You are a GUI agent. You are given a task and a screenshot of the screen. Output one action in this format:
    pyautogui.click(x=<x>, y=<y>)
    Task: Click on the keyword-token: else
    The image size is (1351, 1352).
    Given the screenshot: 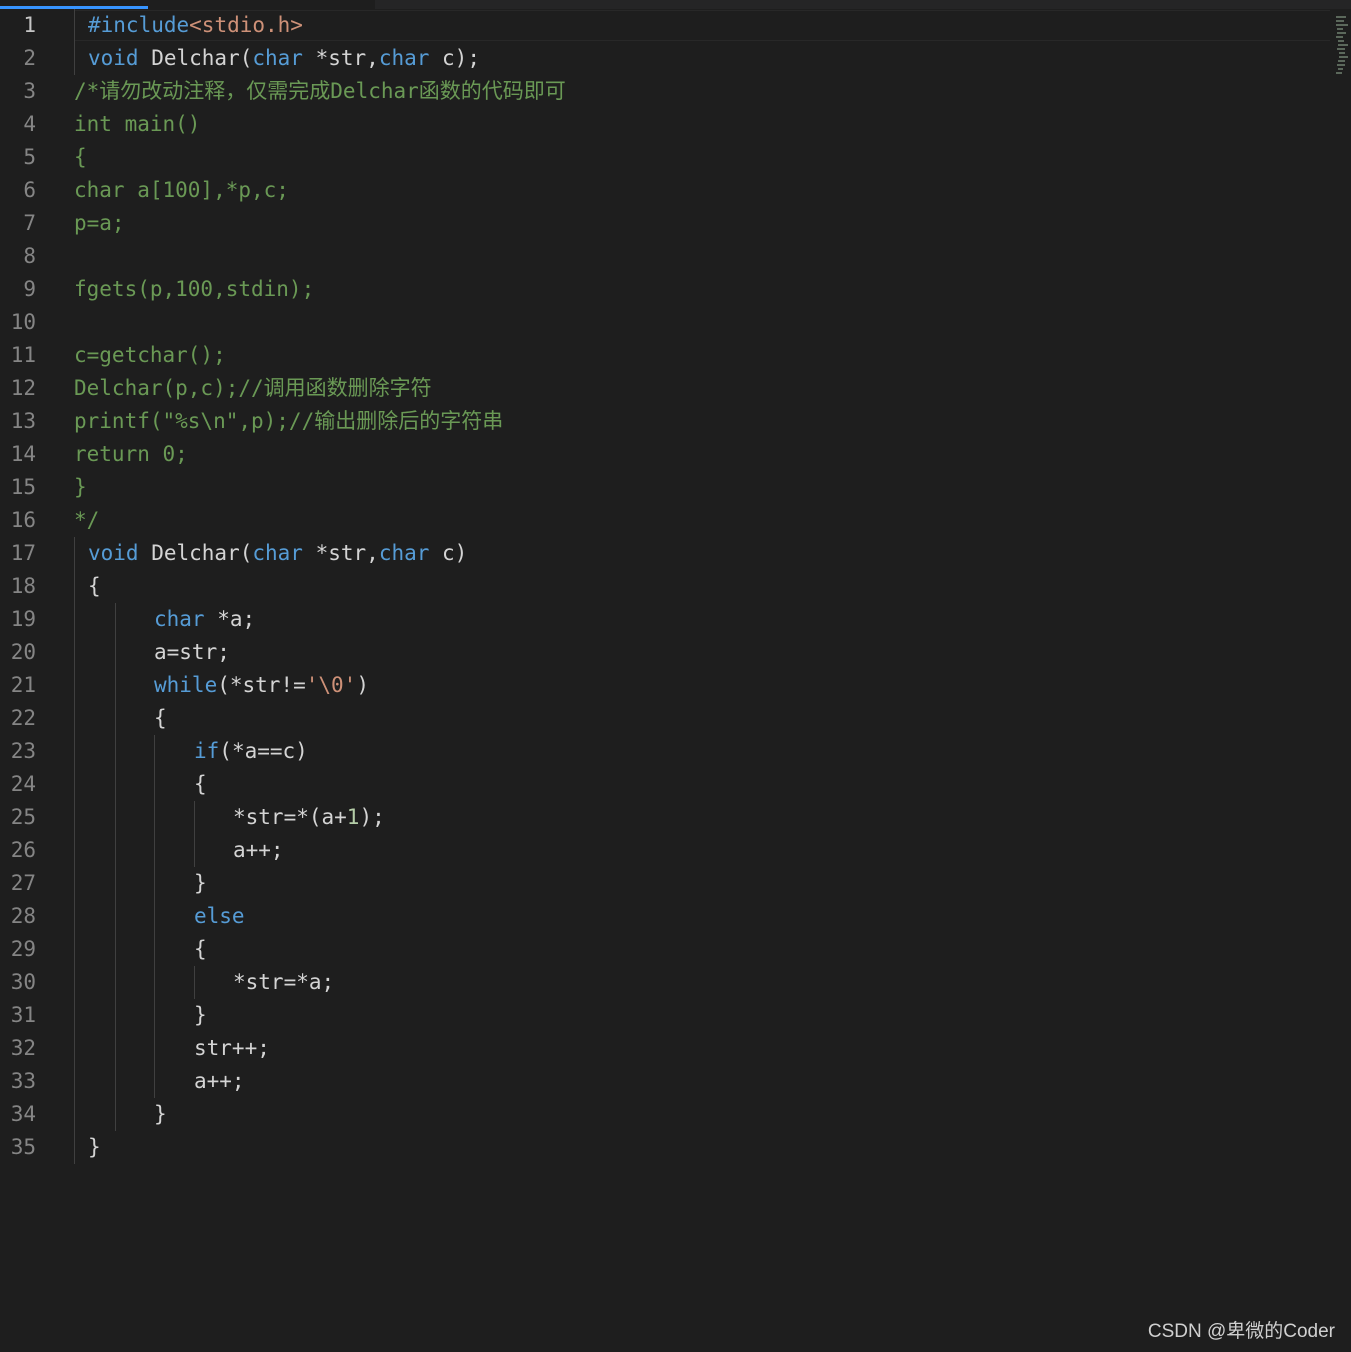 What is the action you would take?
    pyautogui.click(x=219, y=916)
    